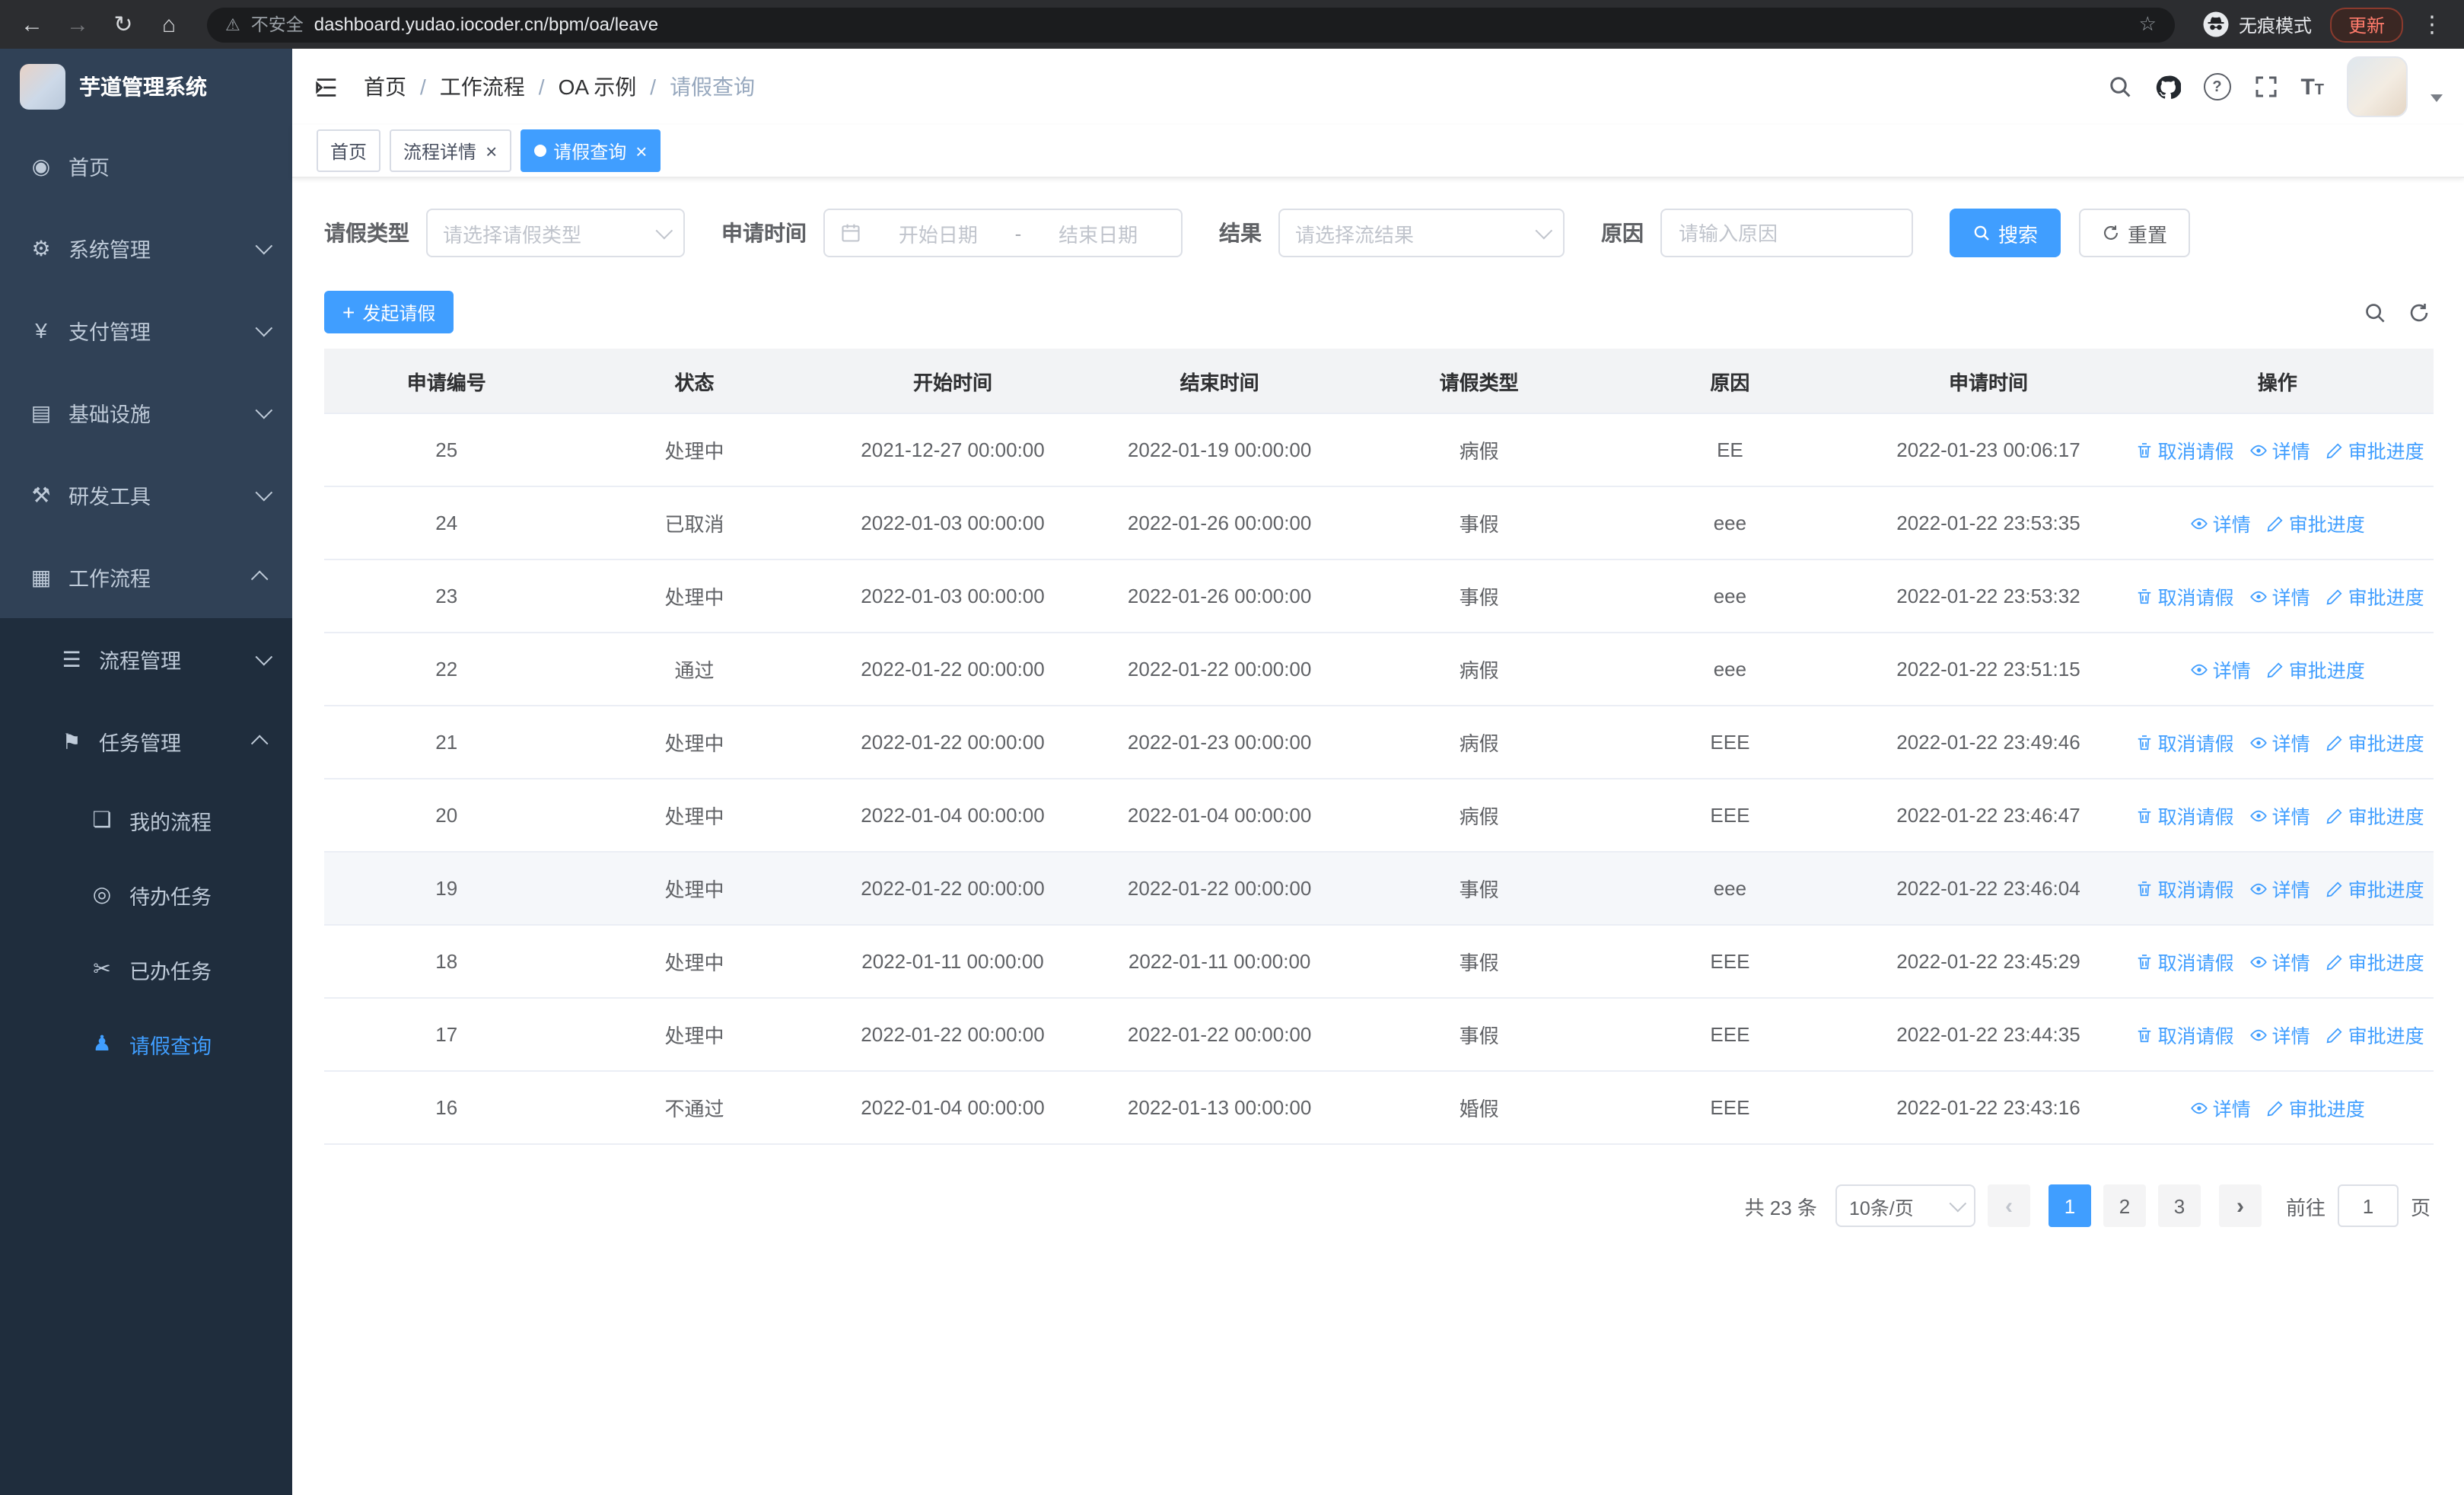  I want to click on browser-menu-icon: ⋮, so click(2432, 25).